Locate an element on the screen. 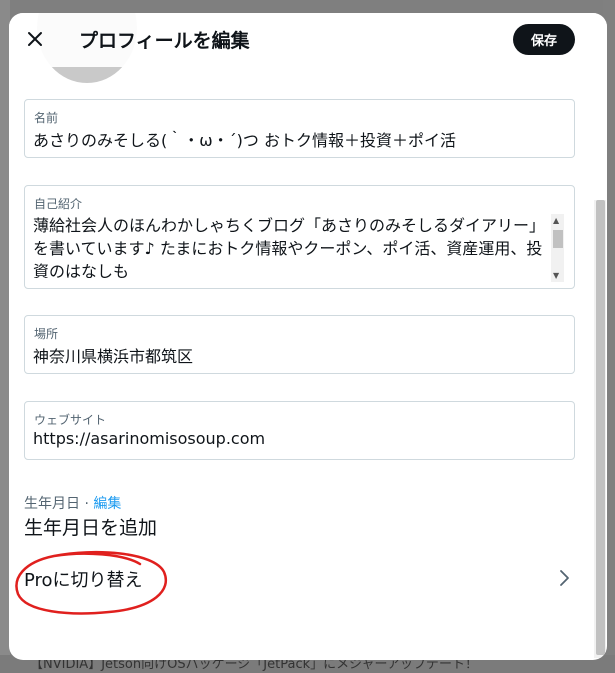  birthdate-edit-link: 編集 is located at coordinates (107, 504).